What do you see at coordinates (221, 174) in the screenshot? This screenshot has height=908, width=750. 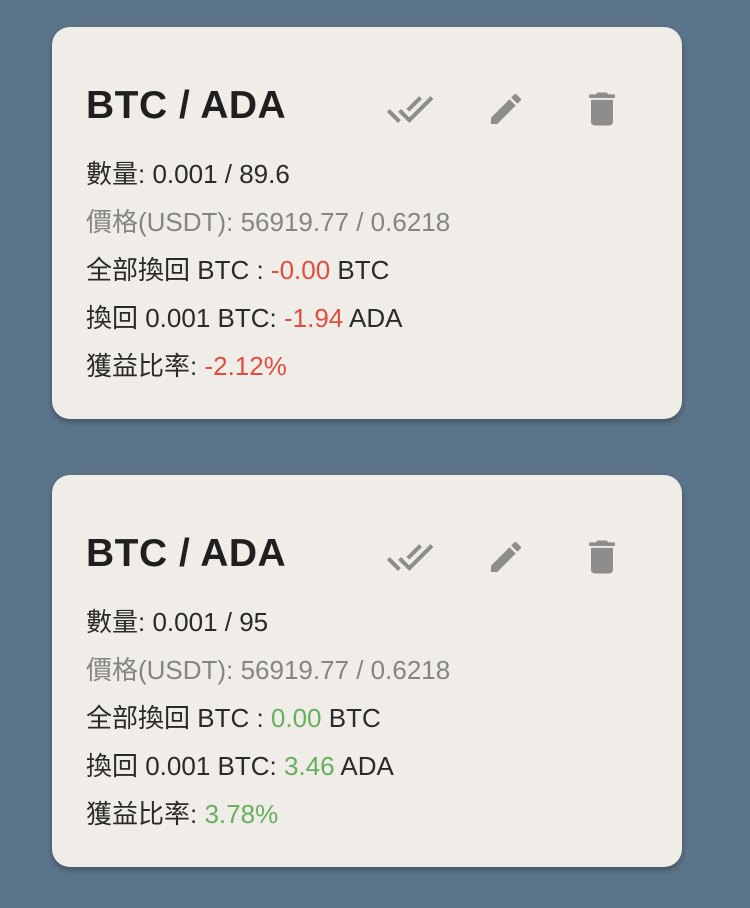 I see `quantity-value: 0.001 / 89.6` at bounding box center [221, 174].